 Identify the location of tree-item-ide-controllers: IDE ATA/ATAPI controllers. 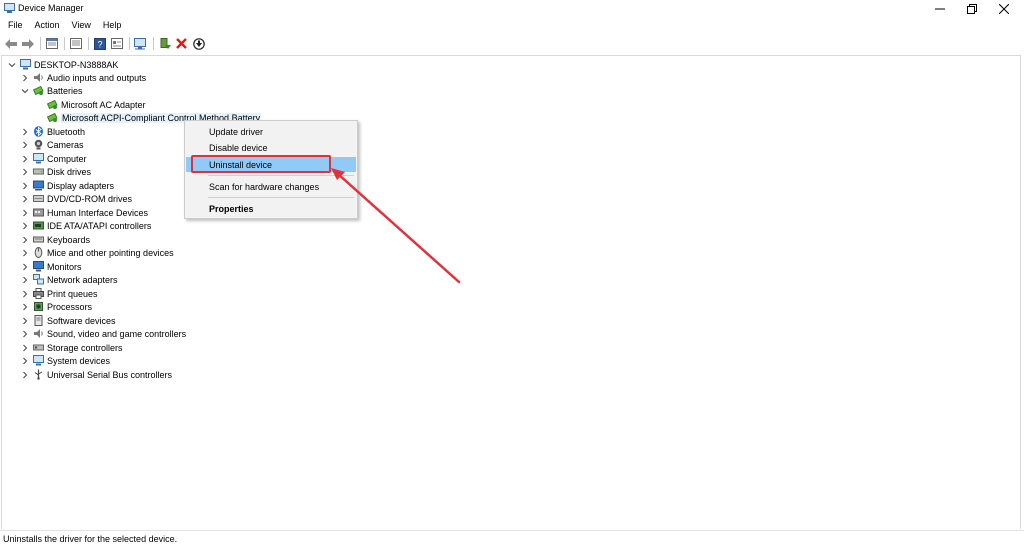
(85, 225).